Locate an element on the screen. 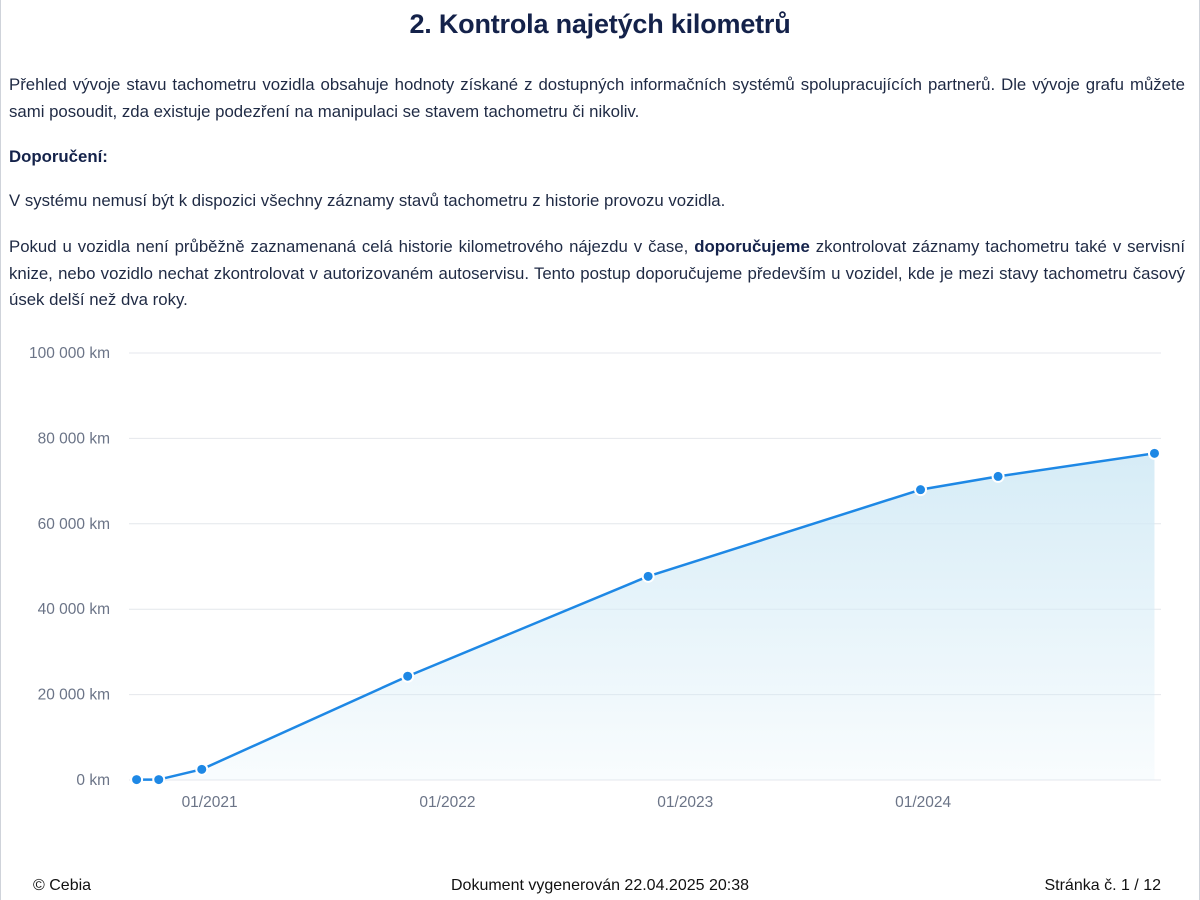  x-tick-label: 01/2022 is located at coordinates (447, 802).